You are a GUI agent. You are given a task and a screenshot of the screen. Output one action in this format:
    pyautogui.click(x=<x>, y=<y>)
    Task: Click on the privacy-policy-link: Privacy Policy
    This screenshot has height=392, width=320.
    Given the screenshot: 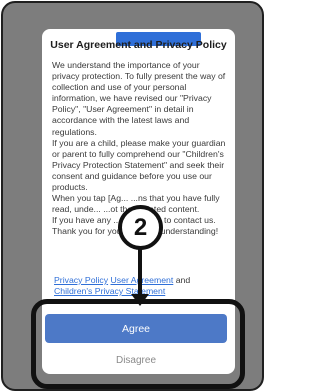 What is the action you would take?
    pyautogui.click(x=81, y=280)
    